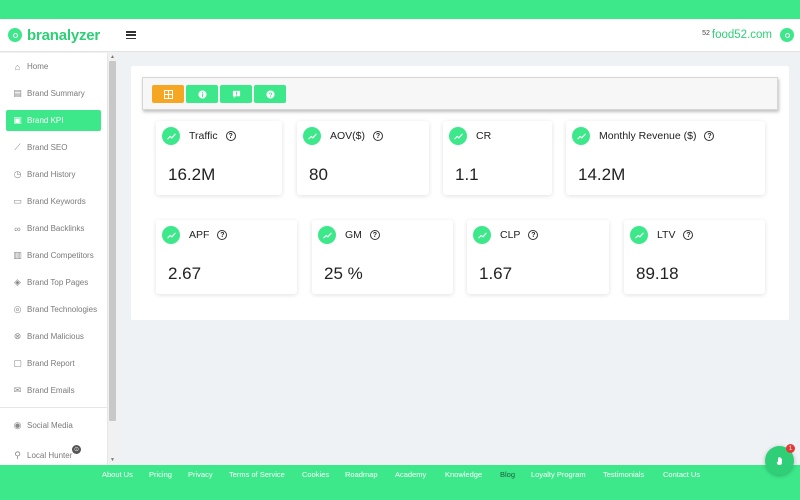  Describe the element at coordinates (648, 136) in the screenshot. I see `kpi-title: Monthly Revenue ($)` at that location.